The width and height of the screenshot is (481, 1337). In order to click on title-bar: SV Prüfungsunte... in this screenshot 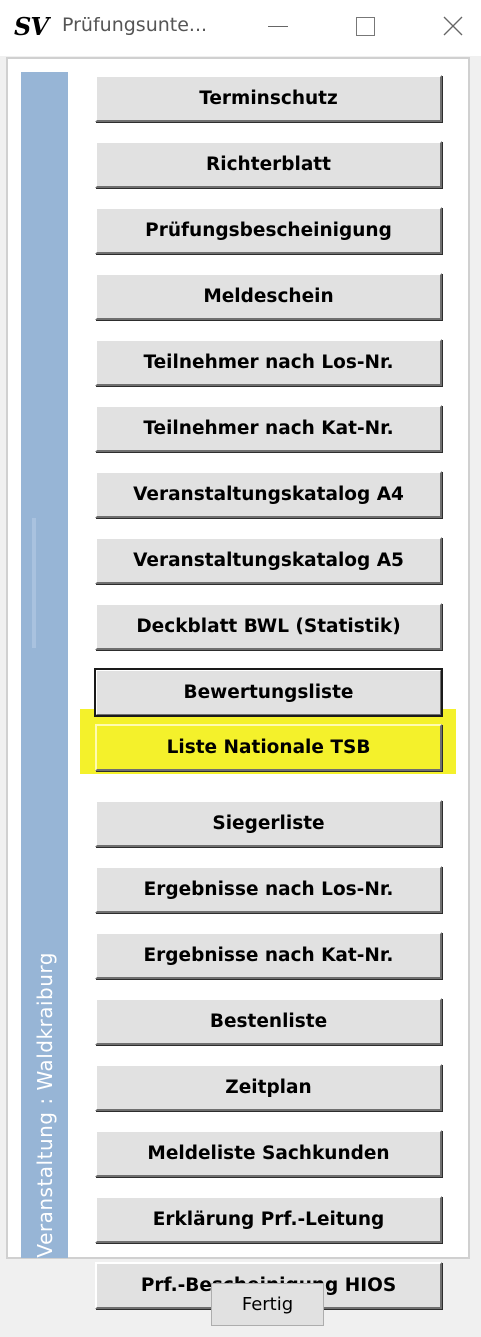, I will do `click(240, 28)`.